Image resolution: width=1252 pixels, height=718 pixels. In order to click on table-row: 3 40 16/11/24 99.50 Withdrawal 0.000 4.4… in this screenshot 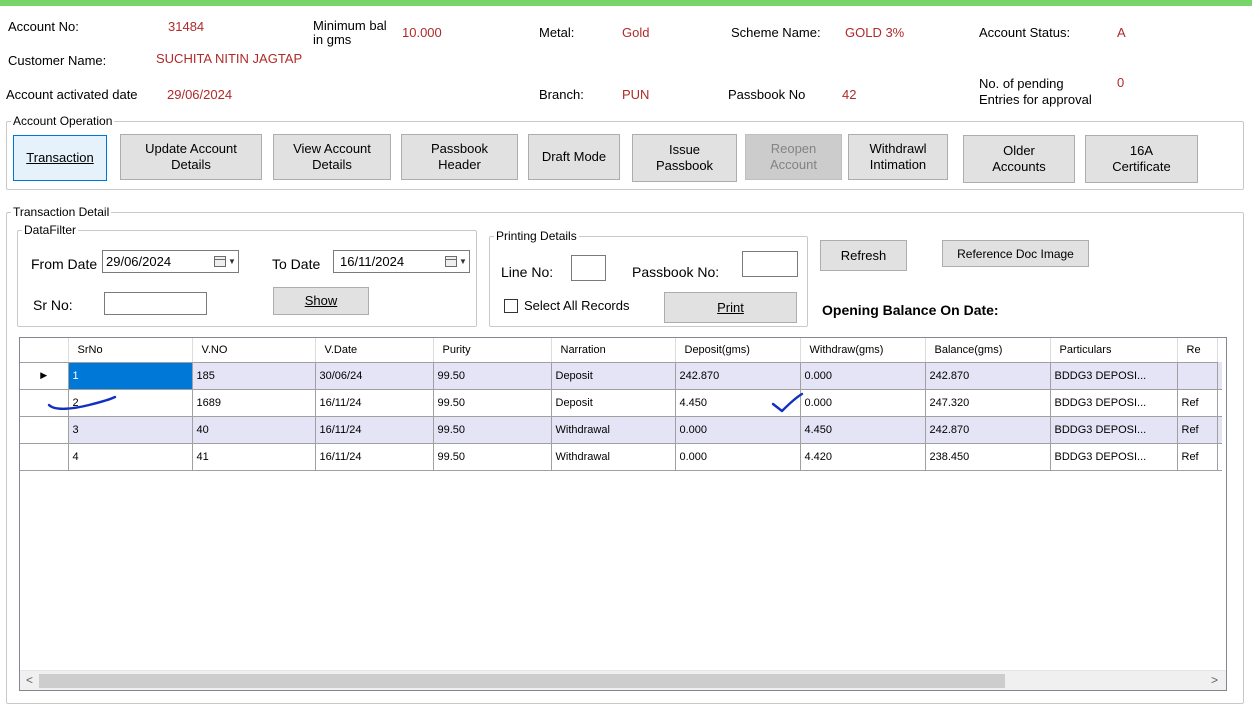, I will do `click(621, 430)`.